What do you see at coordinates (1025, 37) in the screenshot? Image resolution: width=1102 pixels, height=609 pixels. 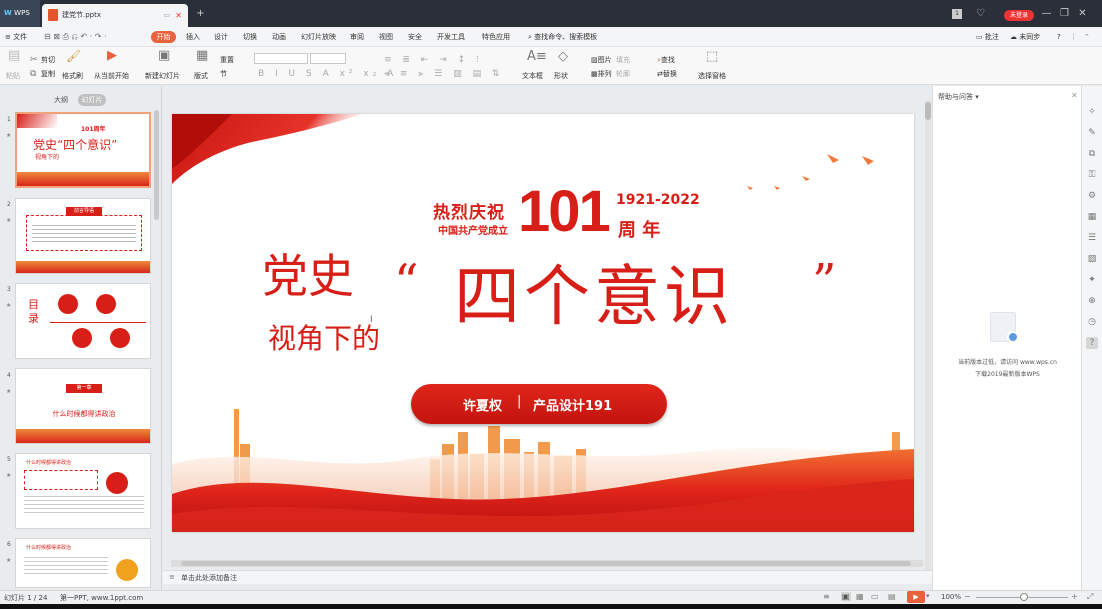 I see `sync-button: ☁ 未同步` at bounding box center [1025, 37].